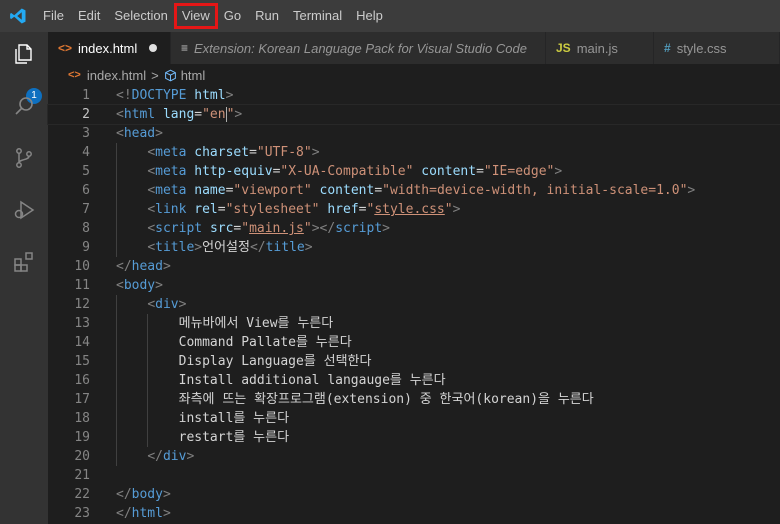  Describe the element at coordinates (86, 133) in the screenshot. I see `line-number: 3` at that location.